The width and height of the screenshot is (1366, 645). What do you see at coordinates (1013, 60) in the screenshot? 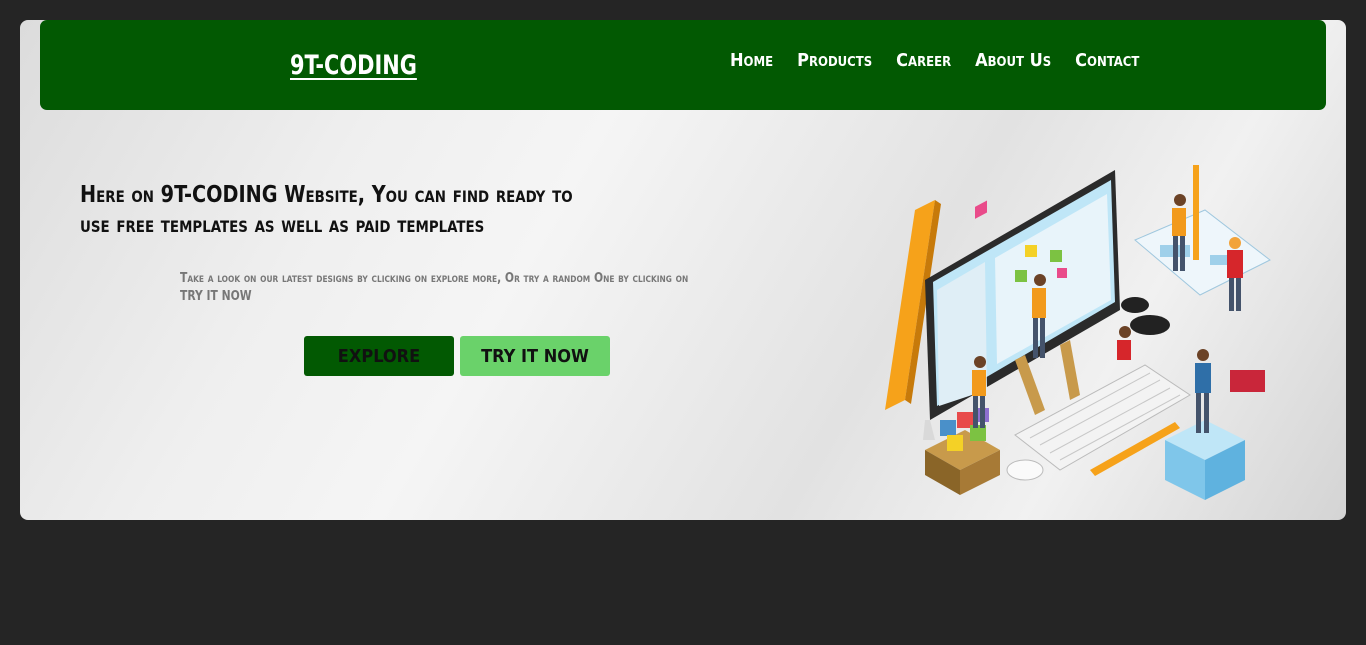
I see `nav-item-about-us: About Us` at bounding box center [1013, 60].